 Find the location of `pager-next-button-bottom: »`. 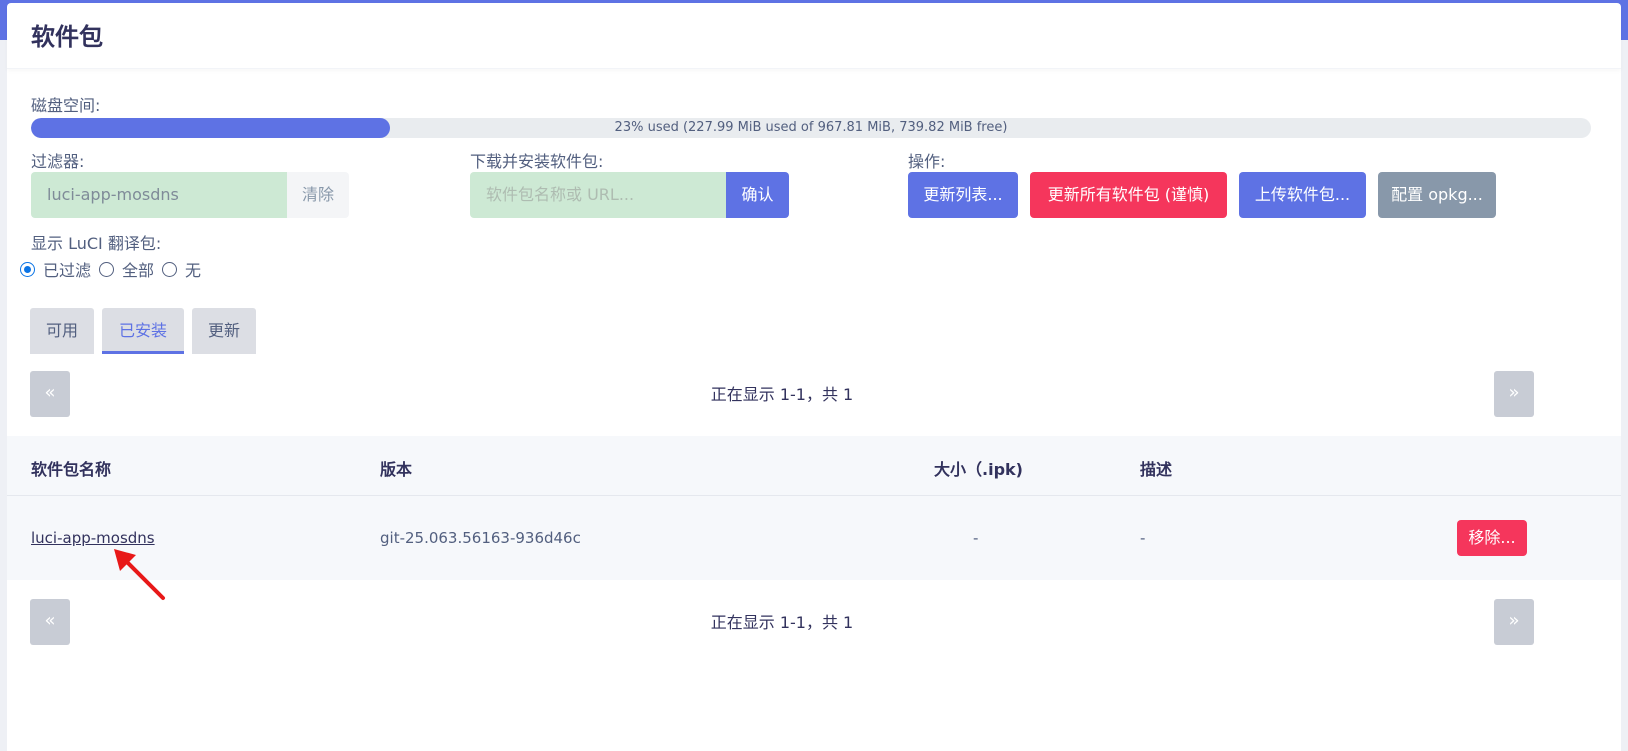

pager-next-button-bottom: » is located at coordinates (1514, 622).